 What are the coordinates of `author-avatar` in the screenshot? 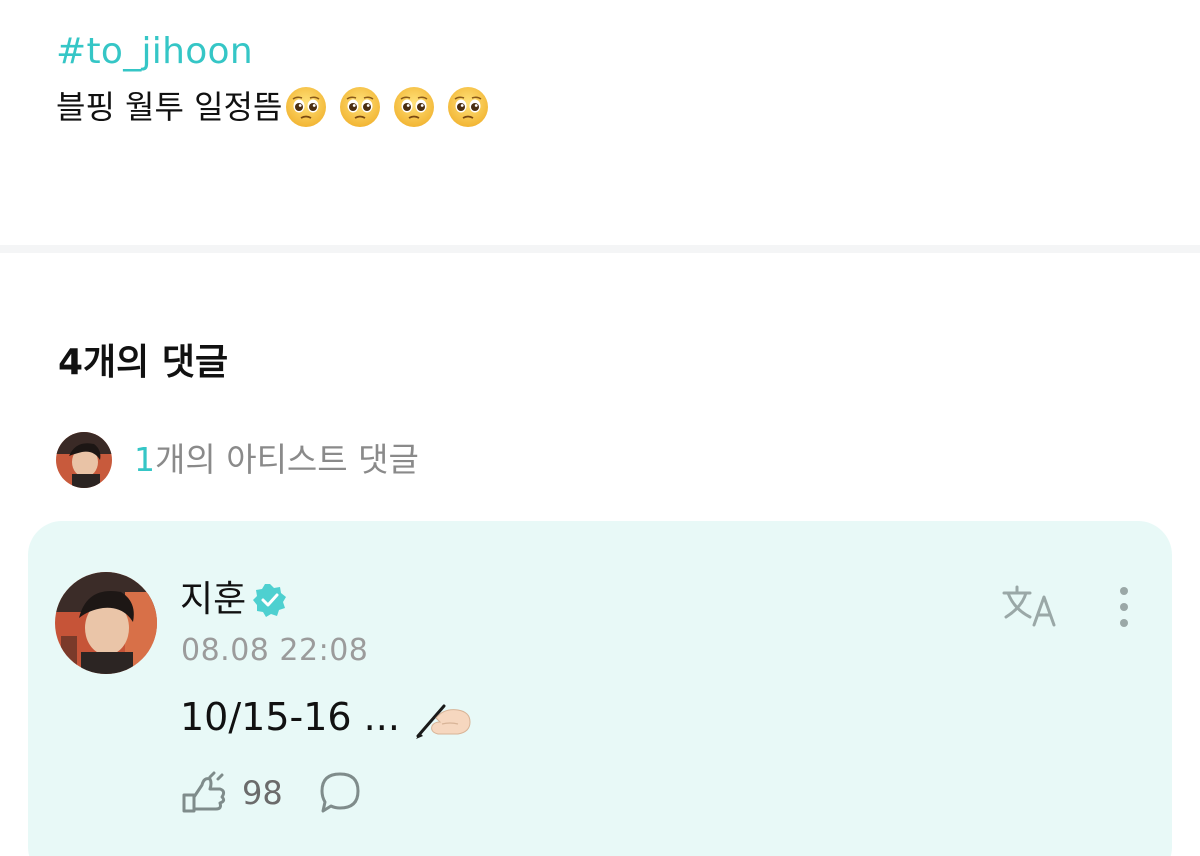 It's located at (106, 623).